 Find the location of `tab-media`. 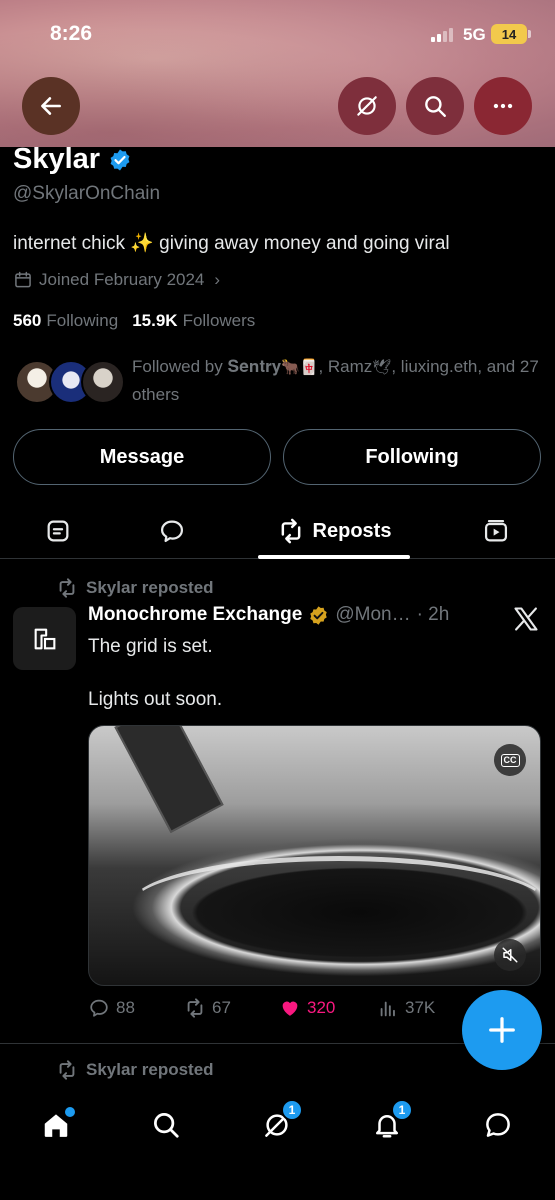

tab-media is located at coordinates (496, 531).